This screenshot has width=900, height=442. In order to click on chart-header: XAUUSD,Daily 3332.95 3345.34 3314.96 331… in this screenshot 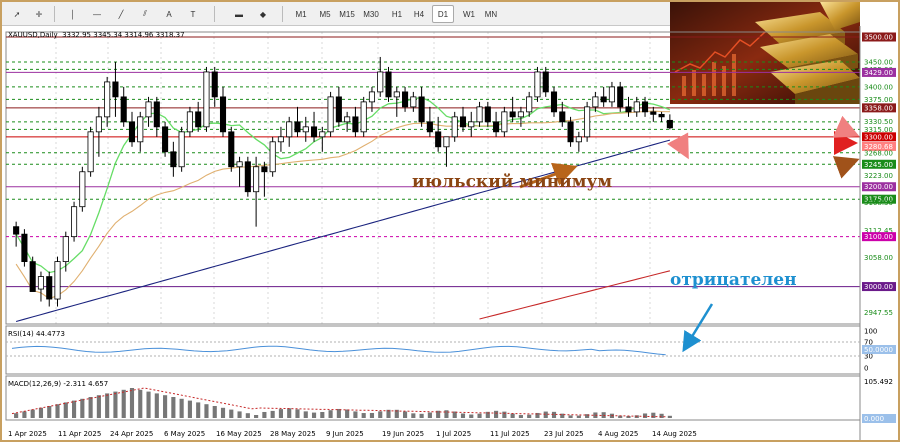, I will do `click(96, 35)`.